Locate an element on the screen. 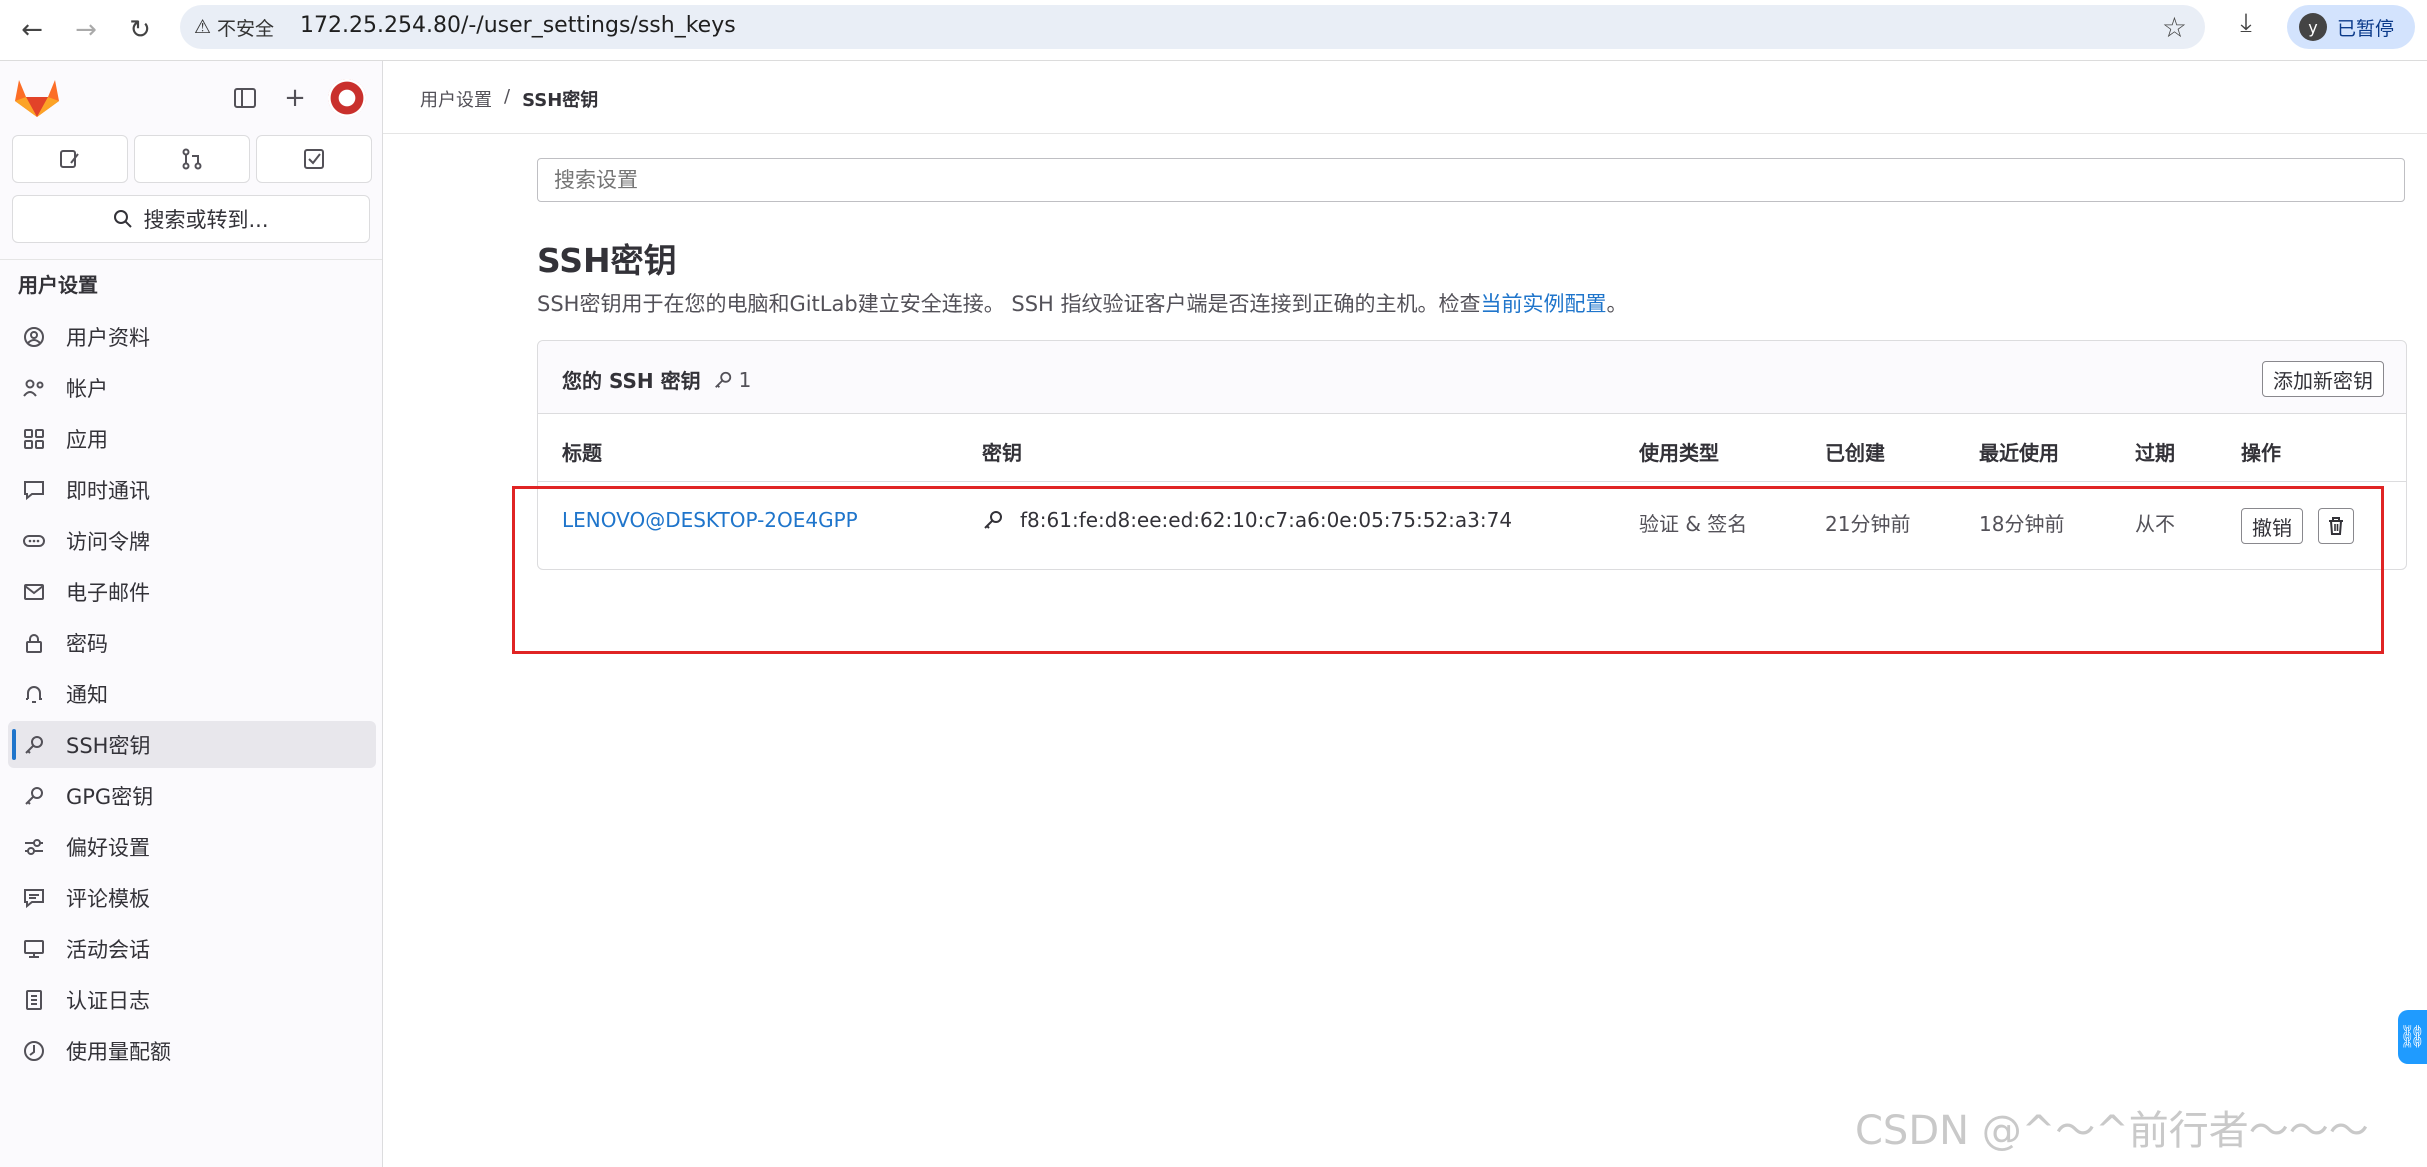 This screenshot has width=2427, height=1167. sidebar-item-access-tokens: 访问令牌 is located at coordinates (192, 540).